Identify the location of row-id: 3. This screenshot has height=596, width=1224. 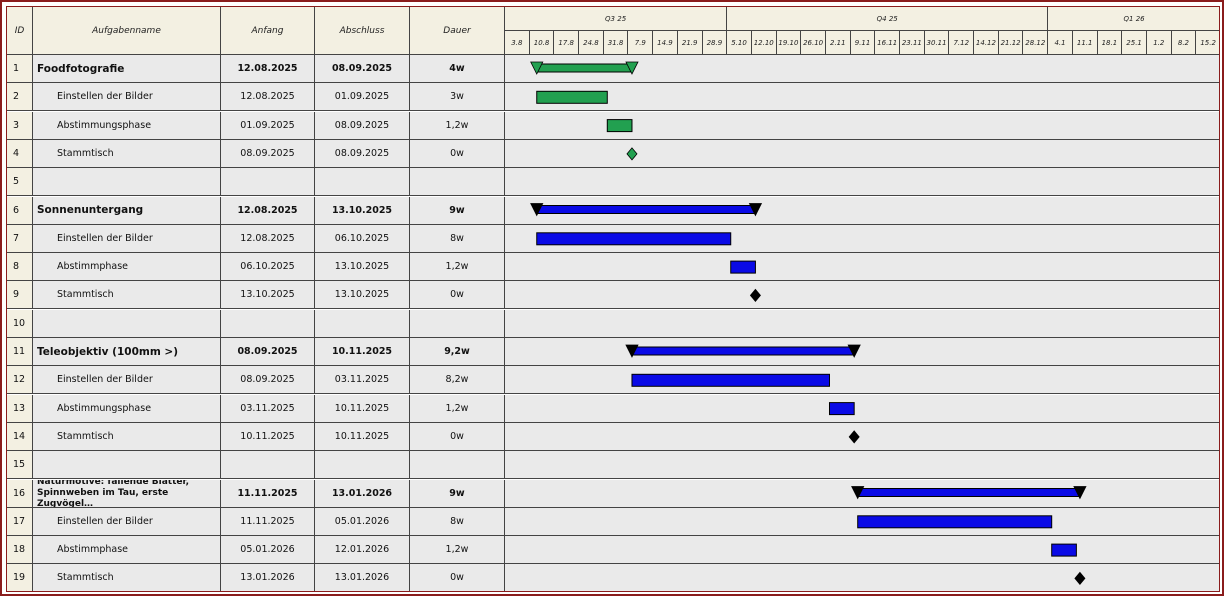
(20, 125).